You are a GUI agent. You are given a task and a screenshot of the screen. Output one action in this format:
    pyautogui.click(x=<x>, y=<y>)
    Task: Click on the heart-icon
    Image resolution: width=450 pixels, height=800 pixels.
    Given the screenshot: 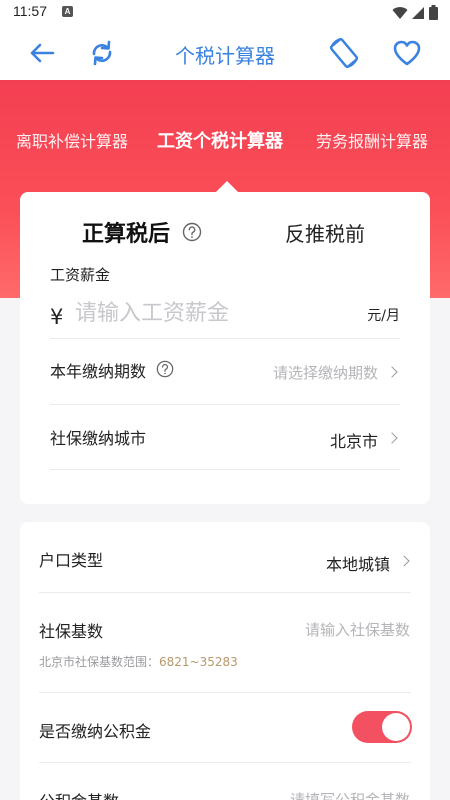 What is the action you would take?
    pyautogui.click(x=407, y=53)
    